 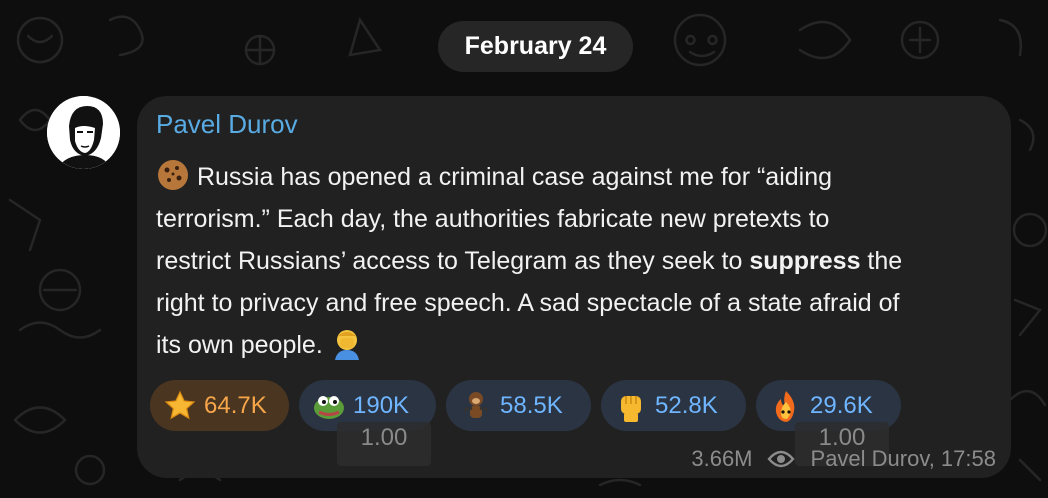 I want to click on message-meta: 3.66M Pavel Durov, 17:58, so click(x=843, y=459).